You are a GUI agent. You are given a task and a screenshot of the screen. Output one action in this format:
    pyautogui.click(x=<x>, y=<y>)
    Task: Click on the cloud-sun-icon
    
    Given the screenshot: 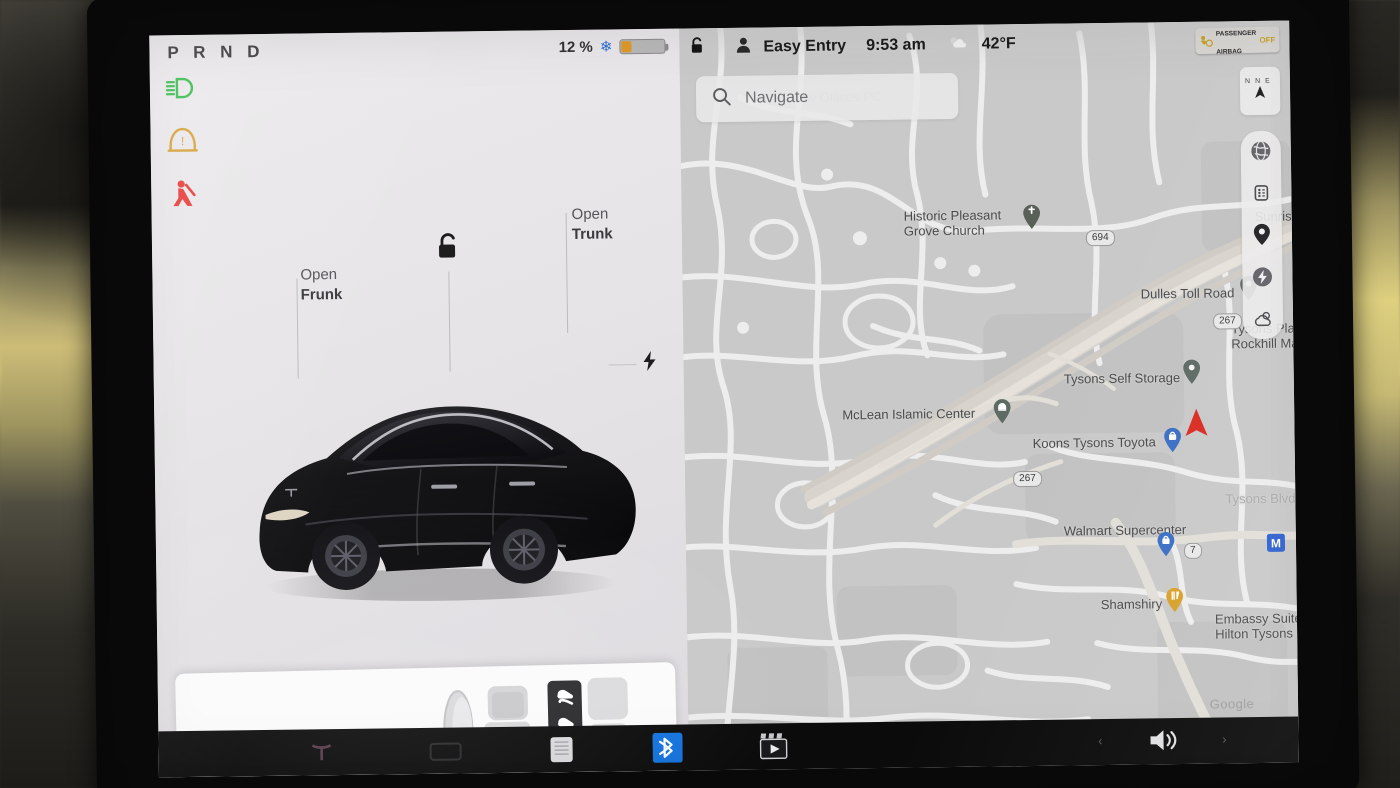 What is the action you would take?
    pyautogui.click(x=959, y=45)
    